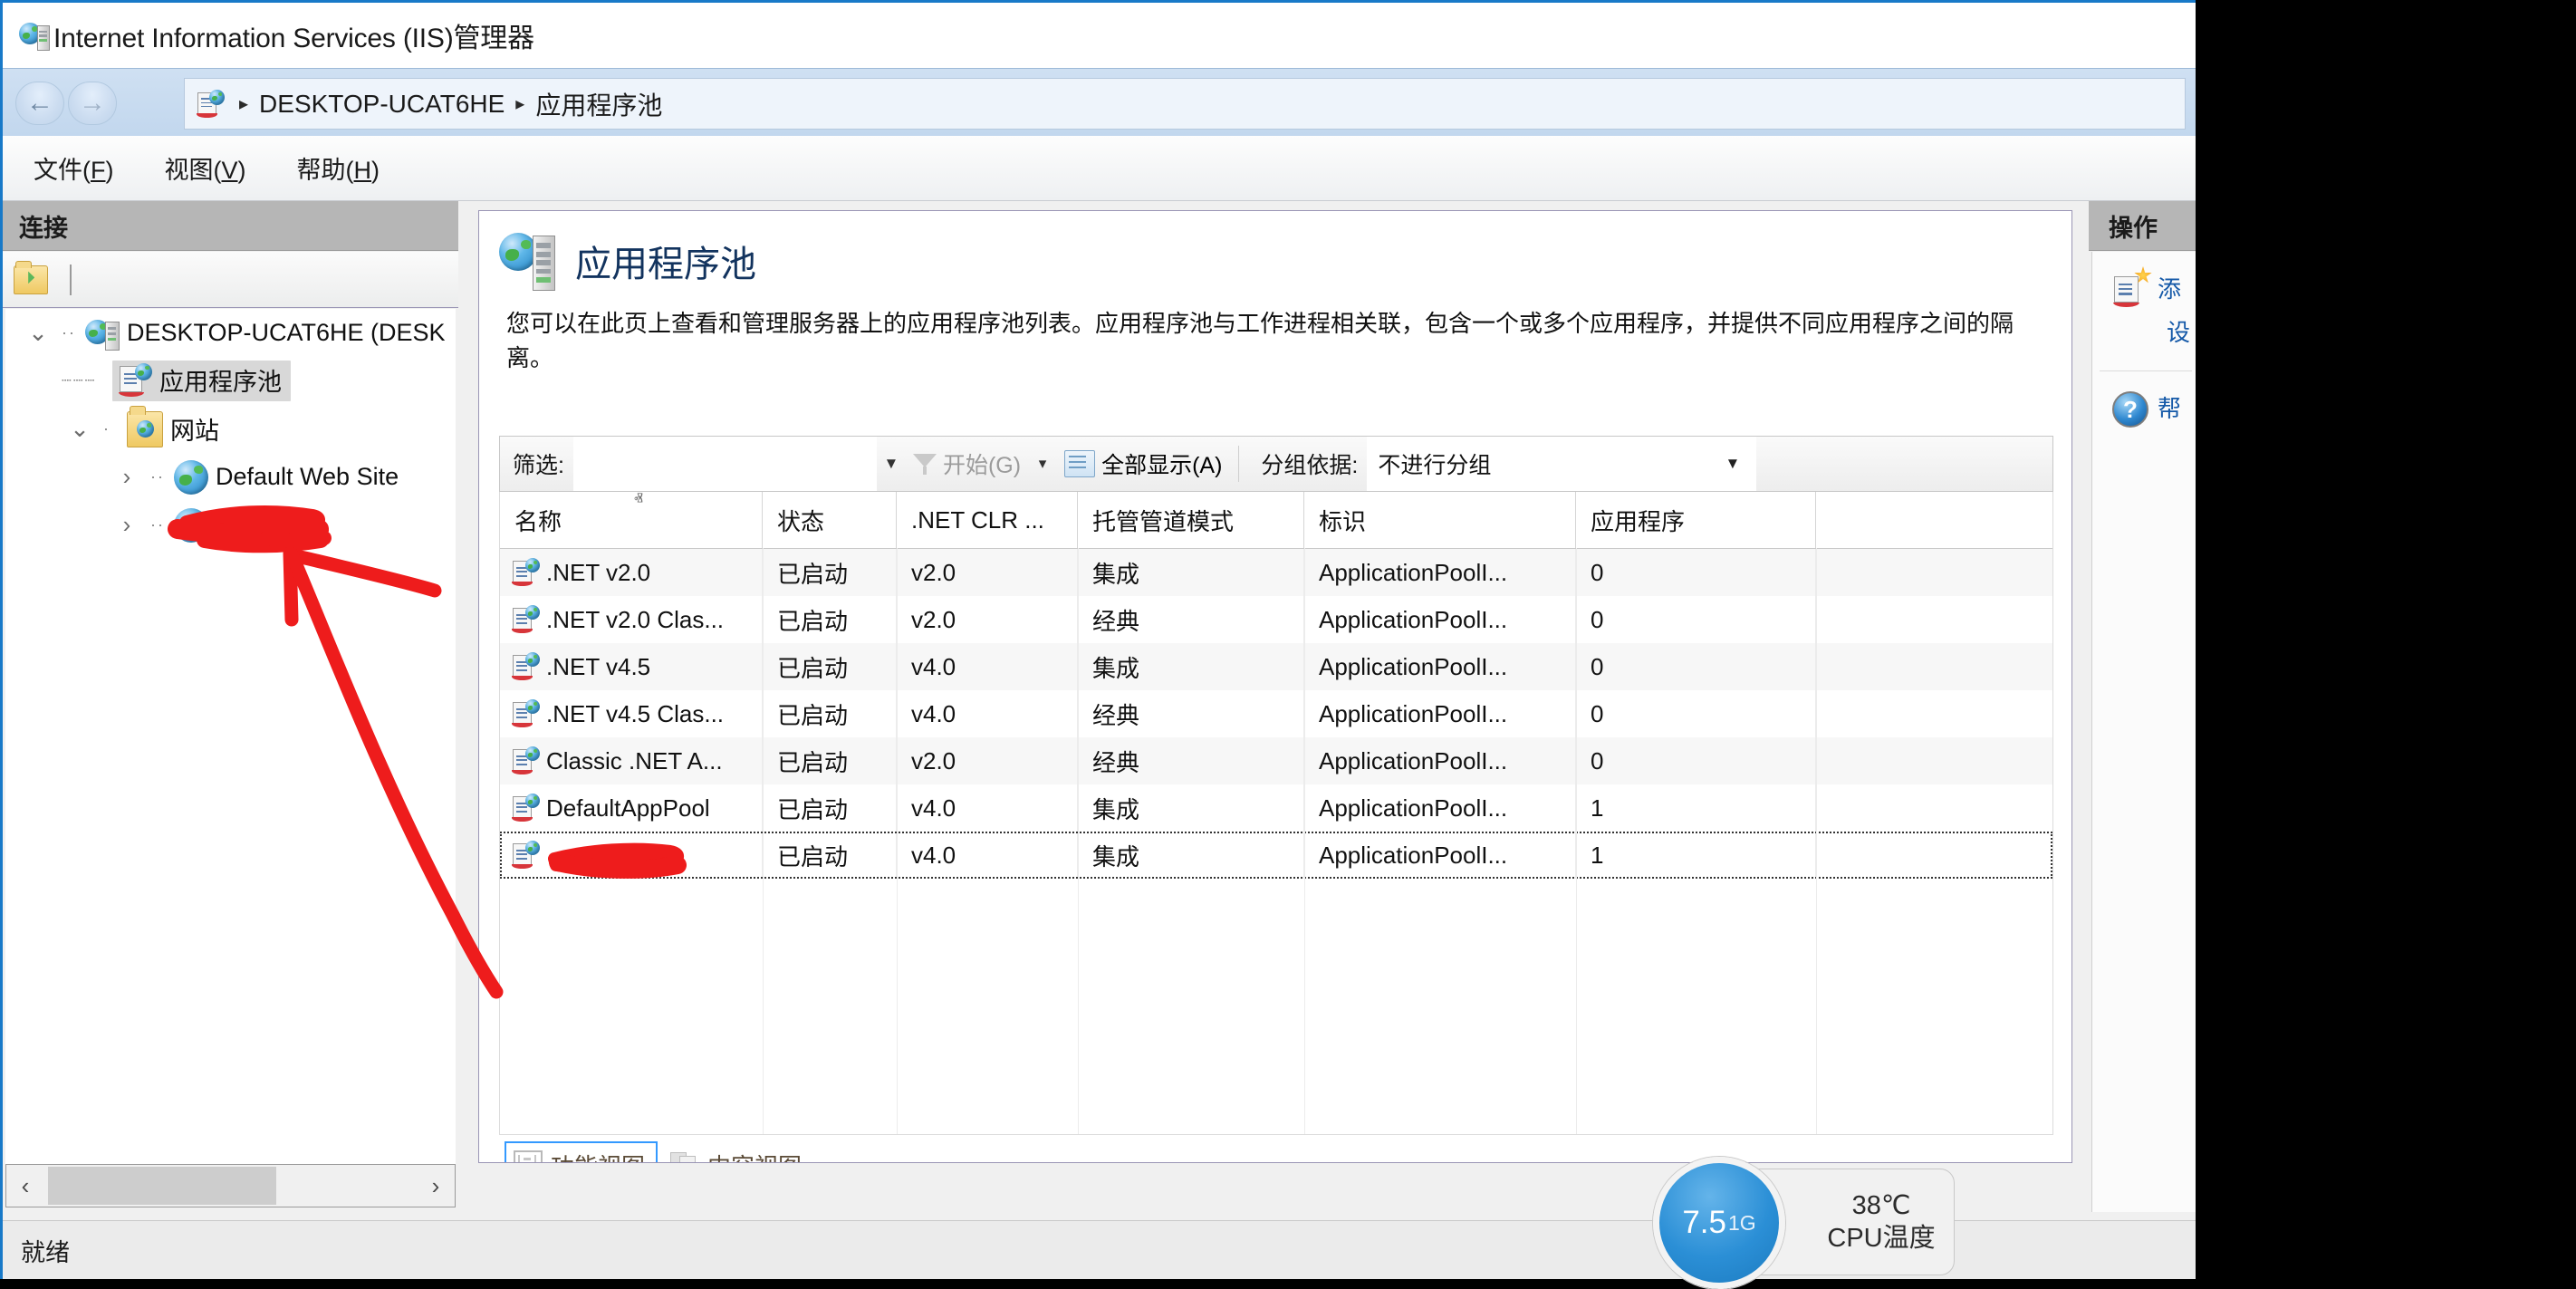 This screenshot has width=2576, height=1289. What do you see at coordinates (2144, 280) in the screenshot?
I see `action-item-add-app-pool: 添` at bounding box center [2144, 280].